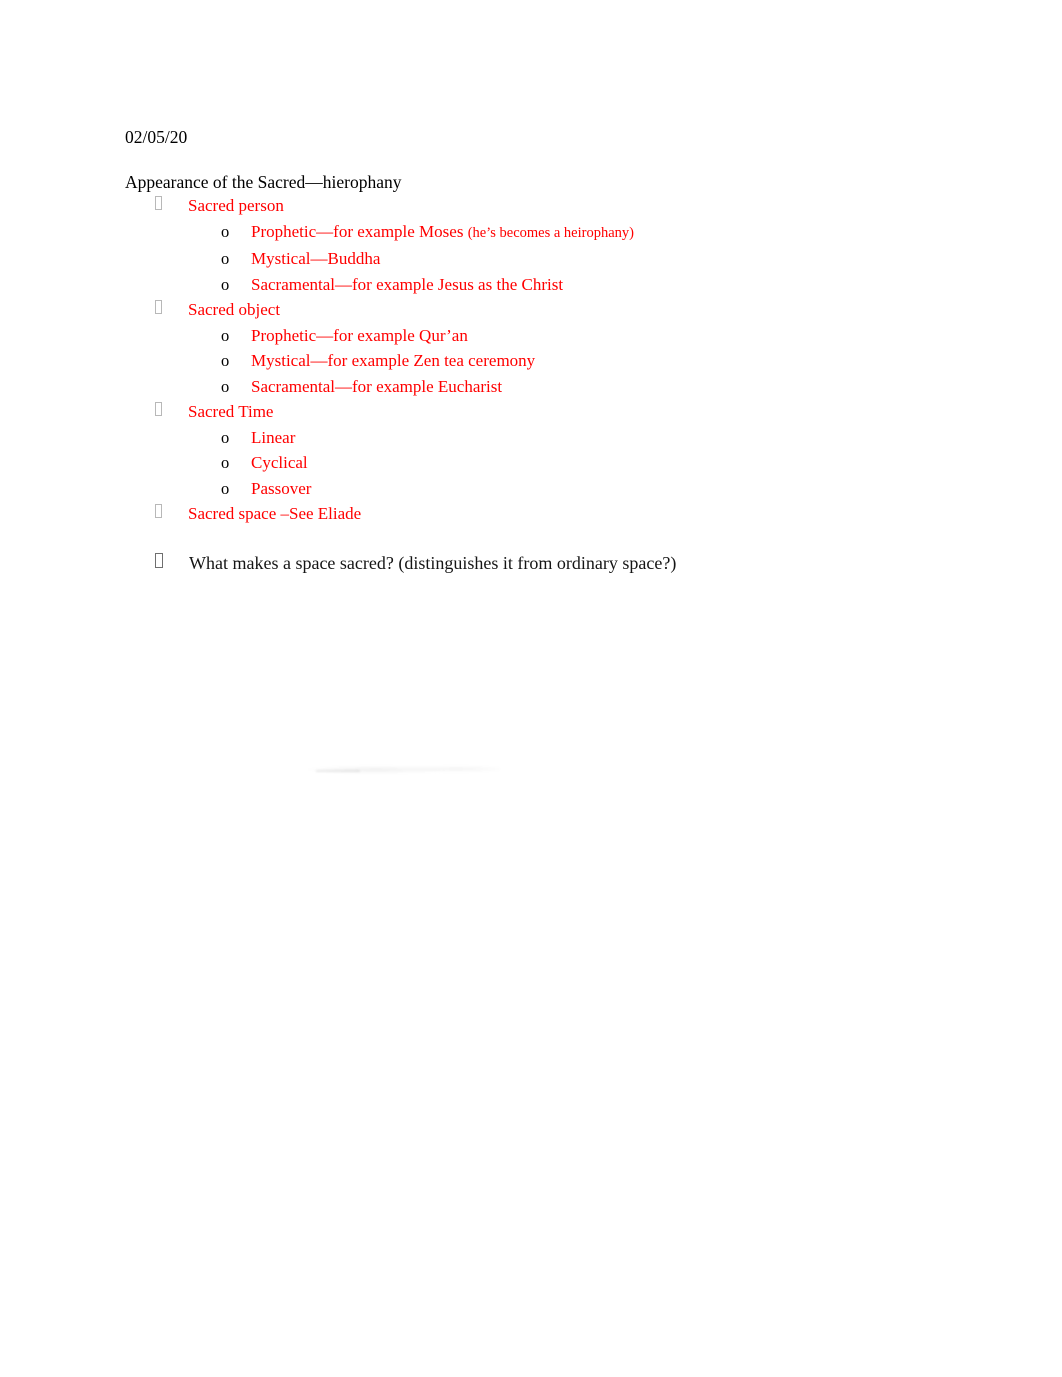 The width and height of the screenshot is (1062, 1377). I want to click on outline-item-level2: o Passover, so click(555, 489).